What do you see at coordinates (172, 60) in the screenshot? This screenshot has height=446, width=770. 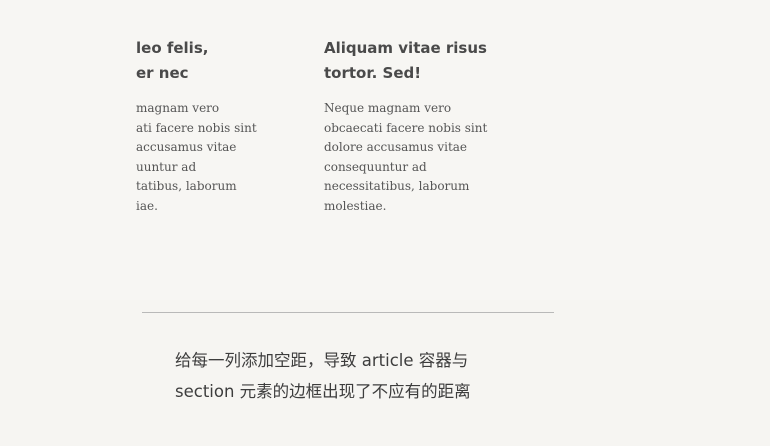 I see `left-article-title: leo felis, er nec` at bounding box center [172, 60].